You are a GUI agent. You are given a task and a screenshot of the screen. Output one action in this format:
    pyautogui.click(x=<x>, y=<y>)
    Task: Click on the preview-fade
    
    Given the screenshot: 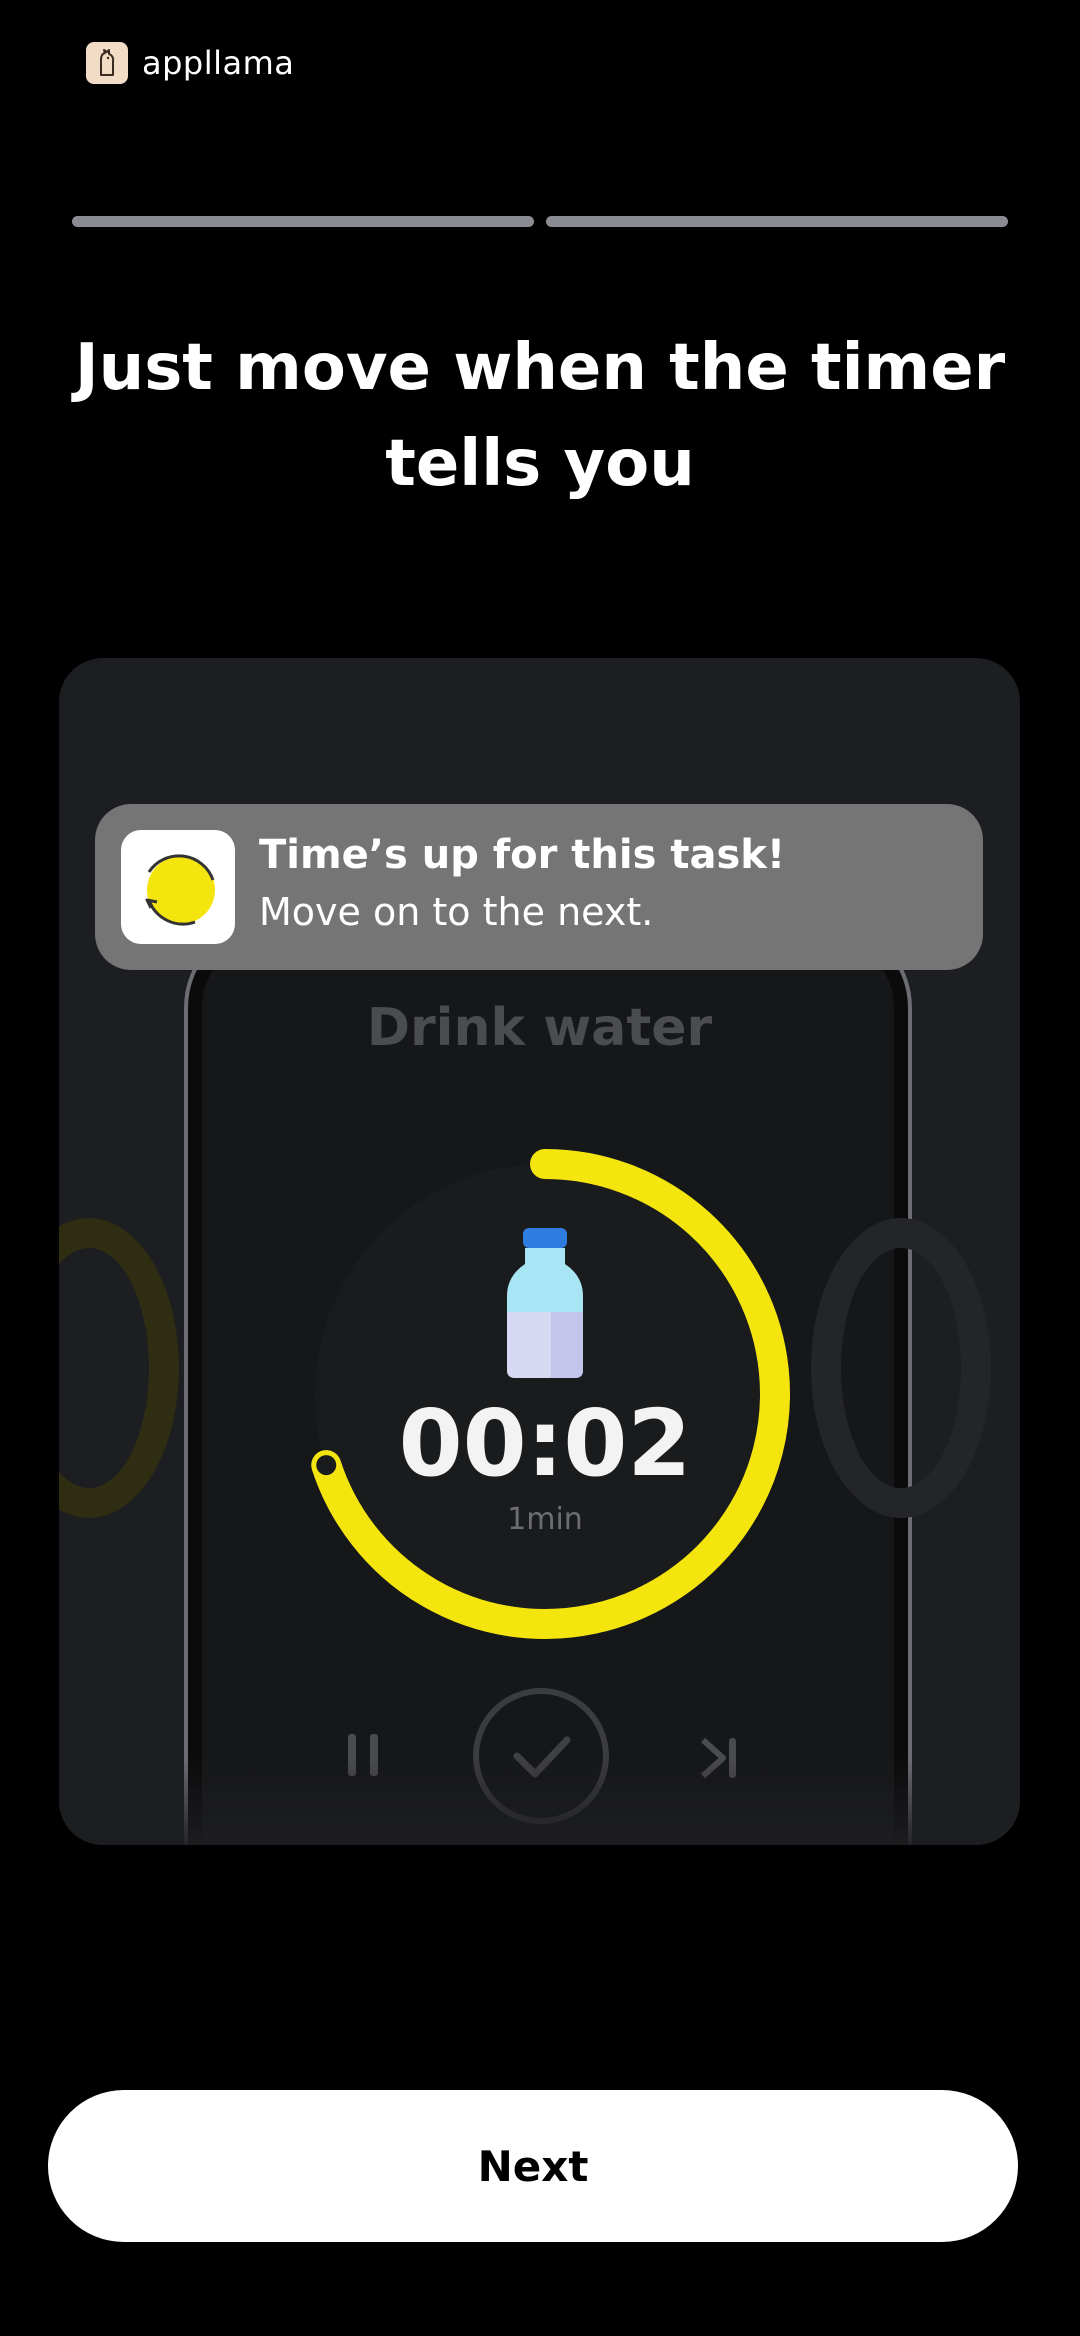 What is the action you would take?
    pyautogui.click(x=539, y=1801)
    